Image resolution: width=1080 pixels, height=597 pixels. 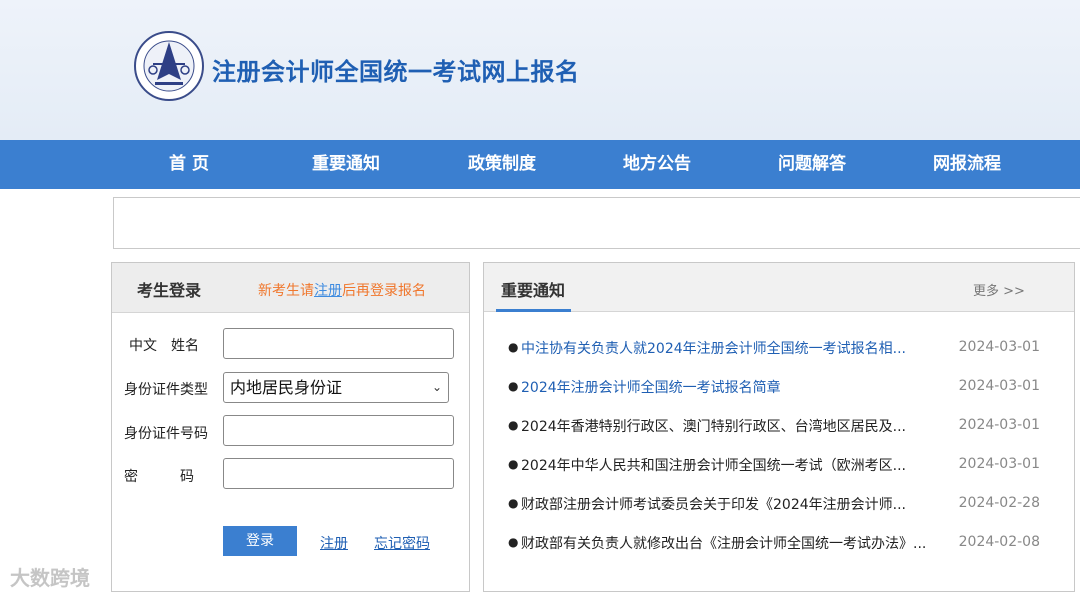 I want to click on notice-date: 2024-02-08, so click(x=999, y=542).